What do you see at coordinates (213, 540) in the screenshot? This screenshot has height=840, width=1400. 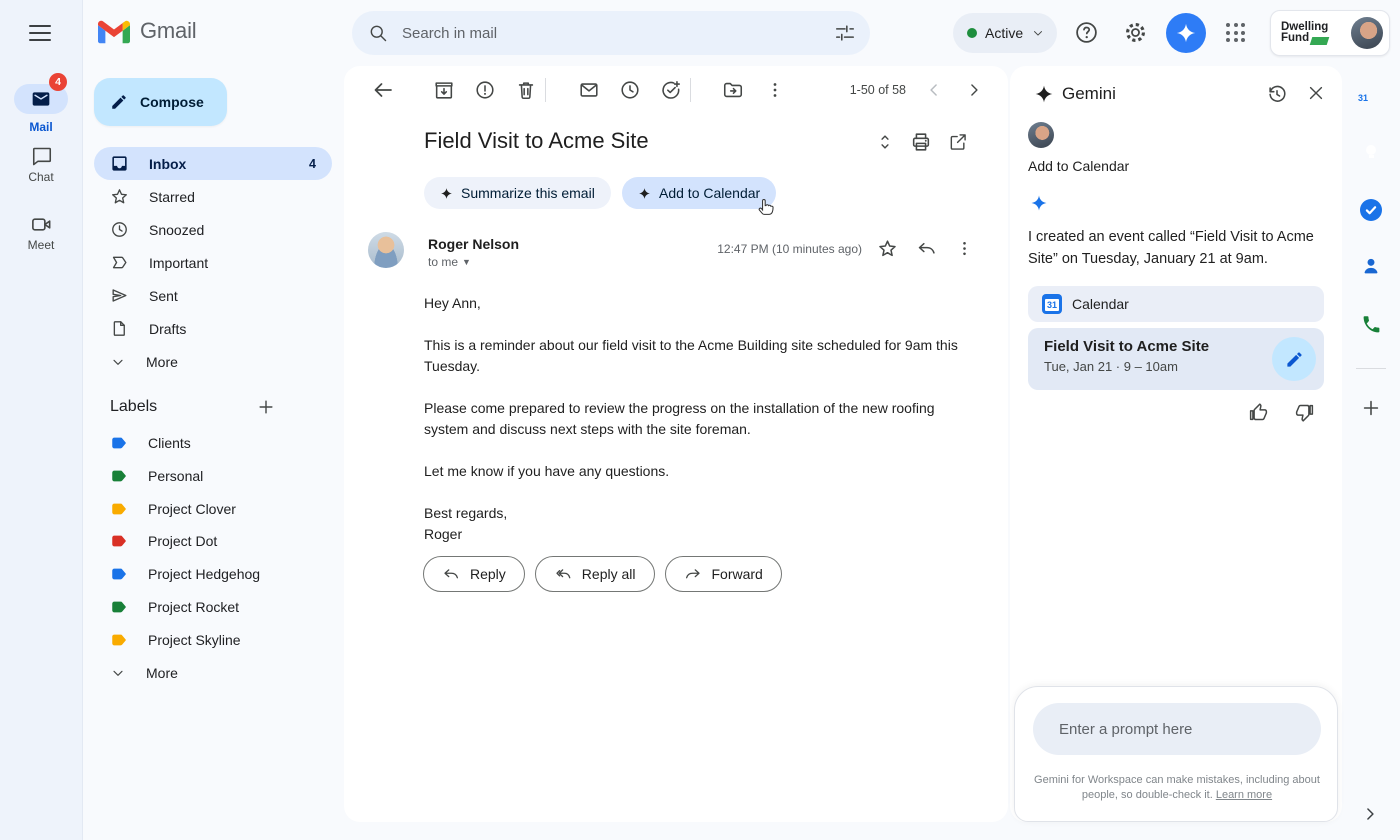 I see `sidebar-label-project-dot: Project Dot` at bounding box center [213, 540].